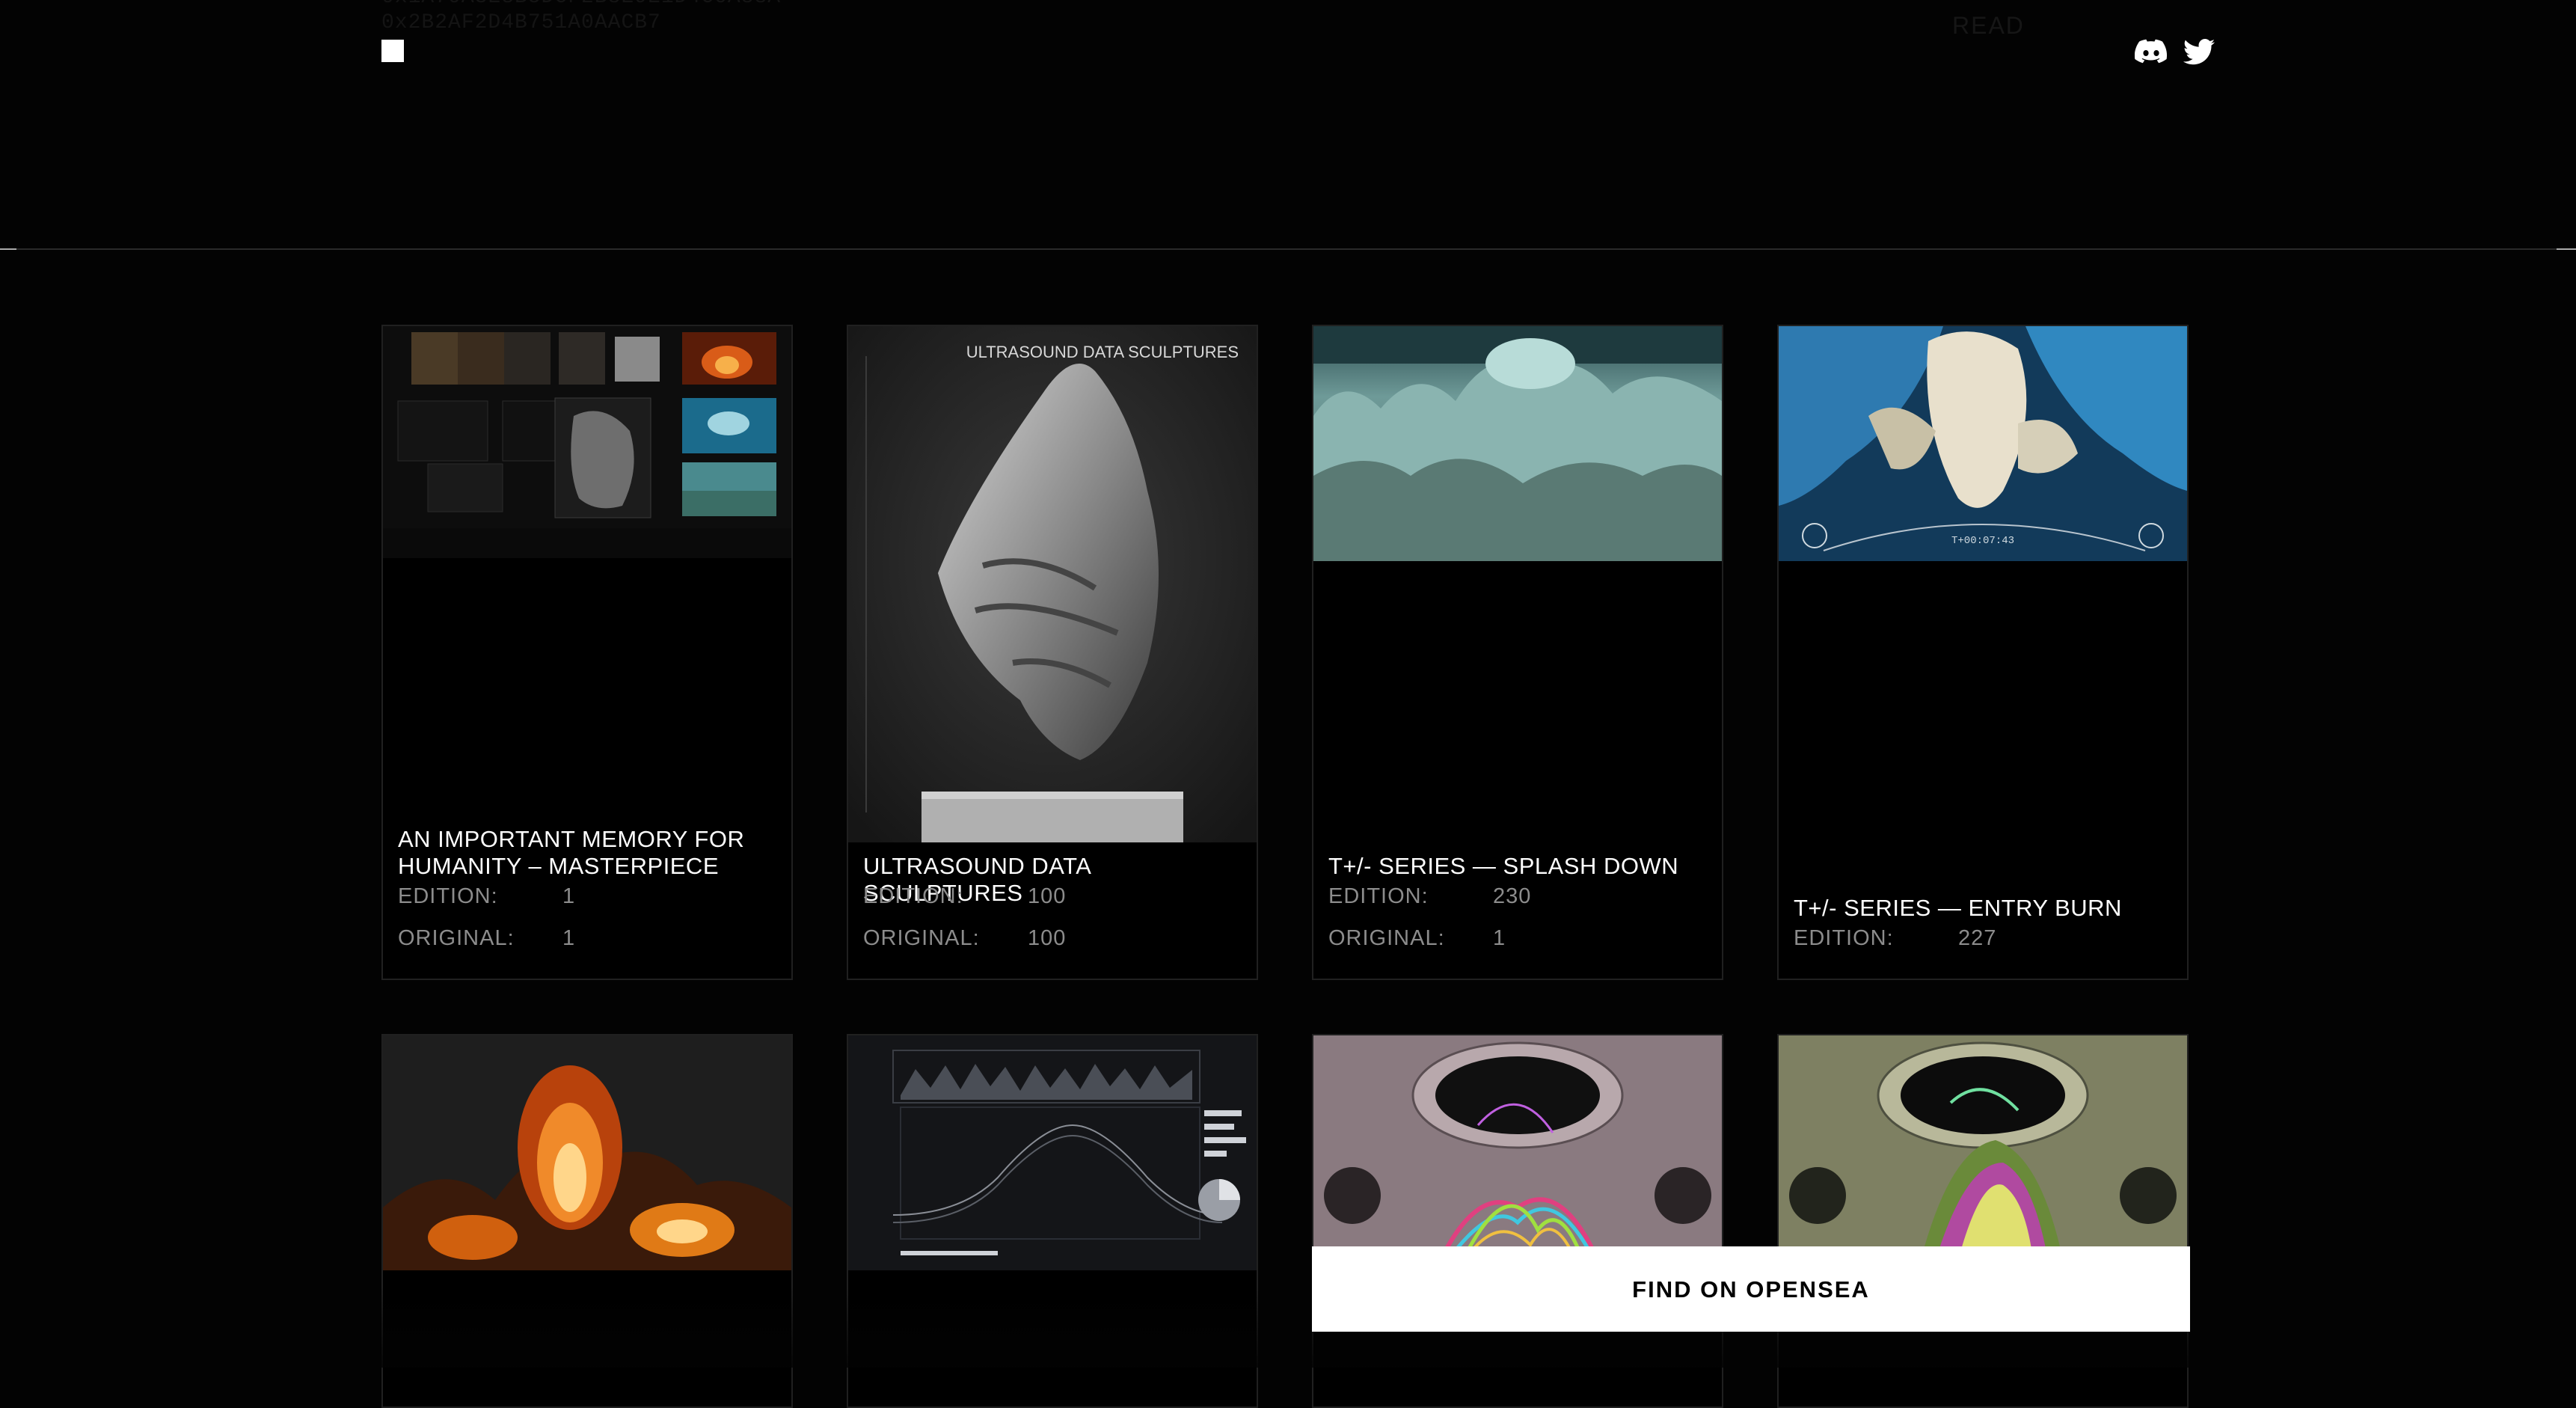 Image resolution: width=2576 pixels, height=1408 pixels. Describe the element at coordinates (1052, 584) in the screenshot. I see `card-artwork-ultrasound: ULTRASOUND DATA SCULPTURES` at that location.